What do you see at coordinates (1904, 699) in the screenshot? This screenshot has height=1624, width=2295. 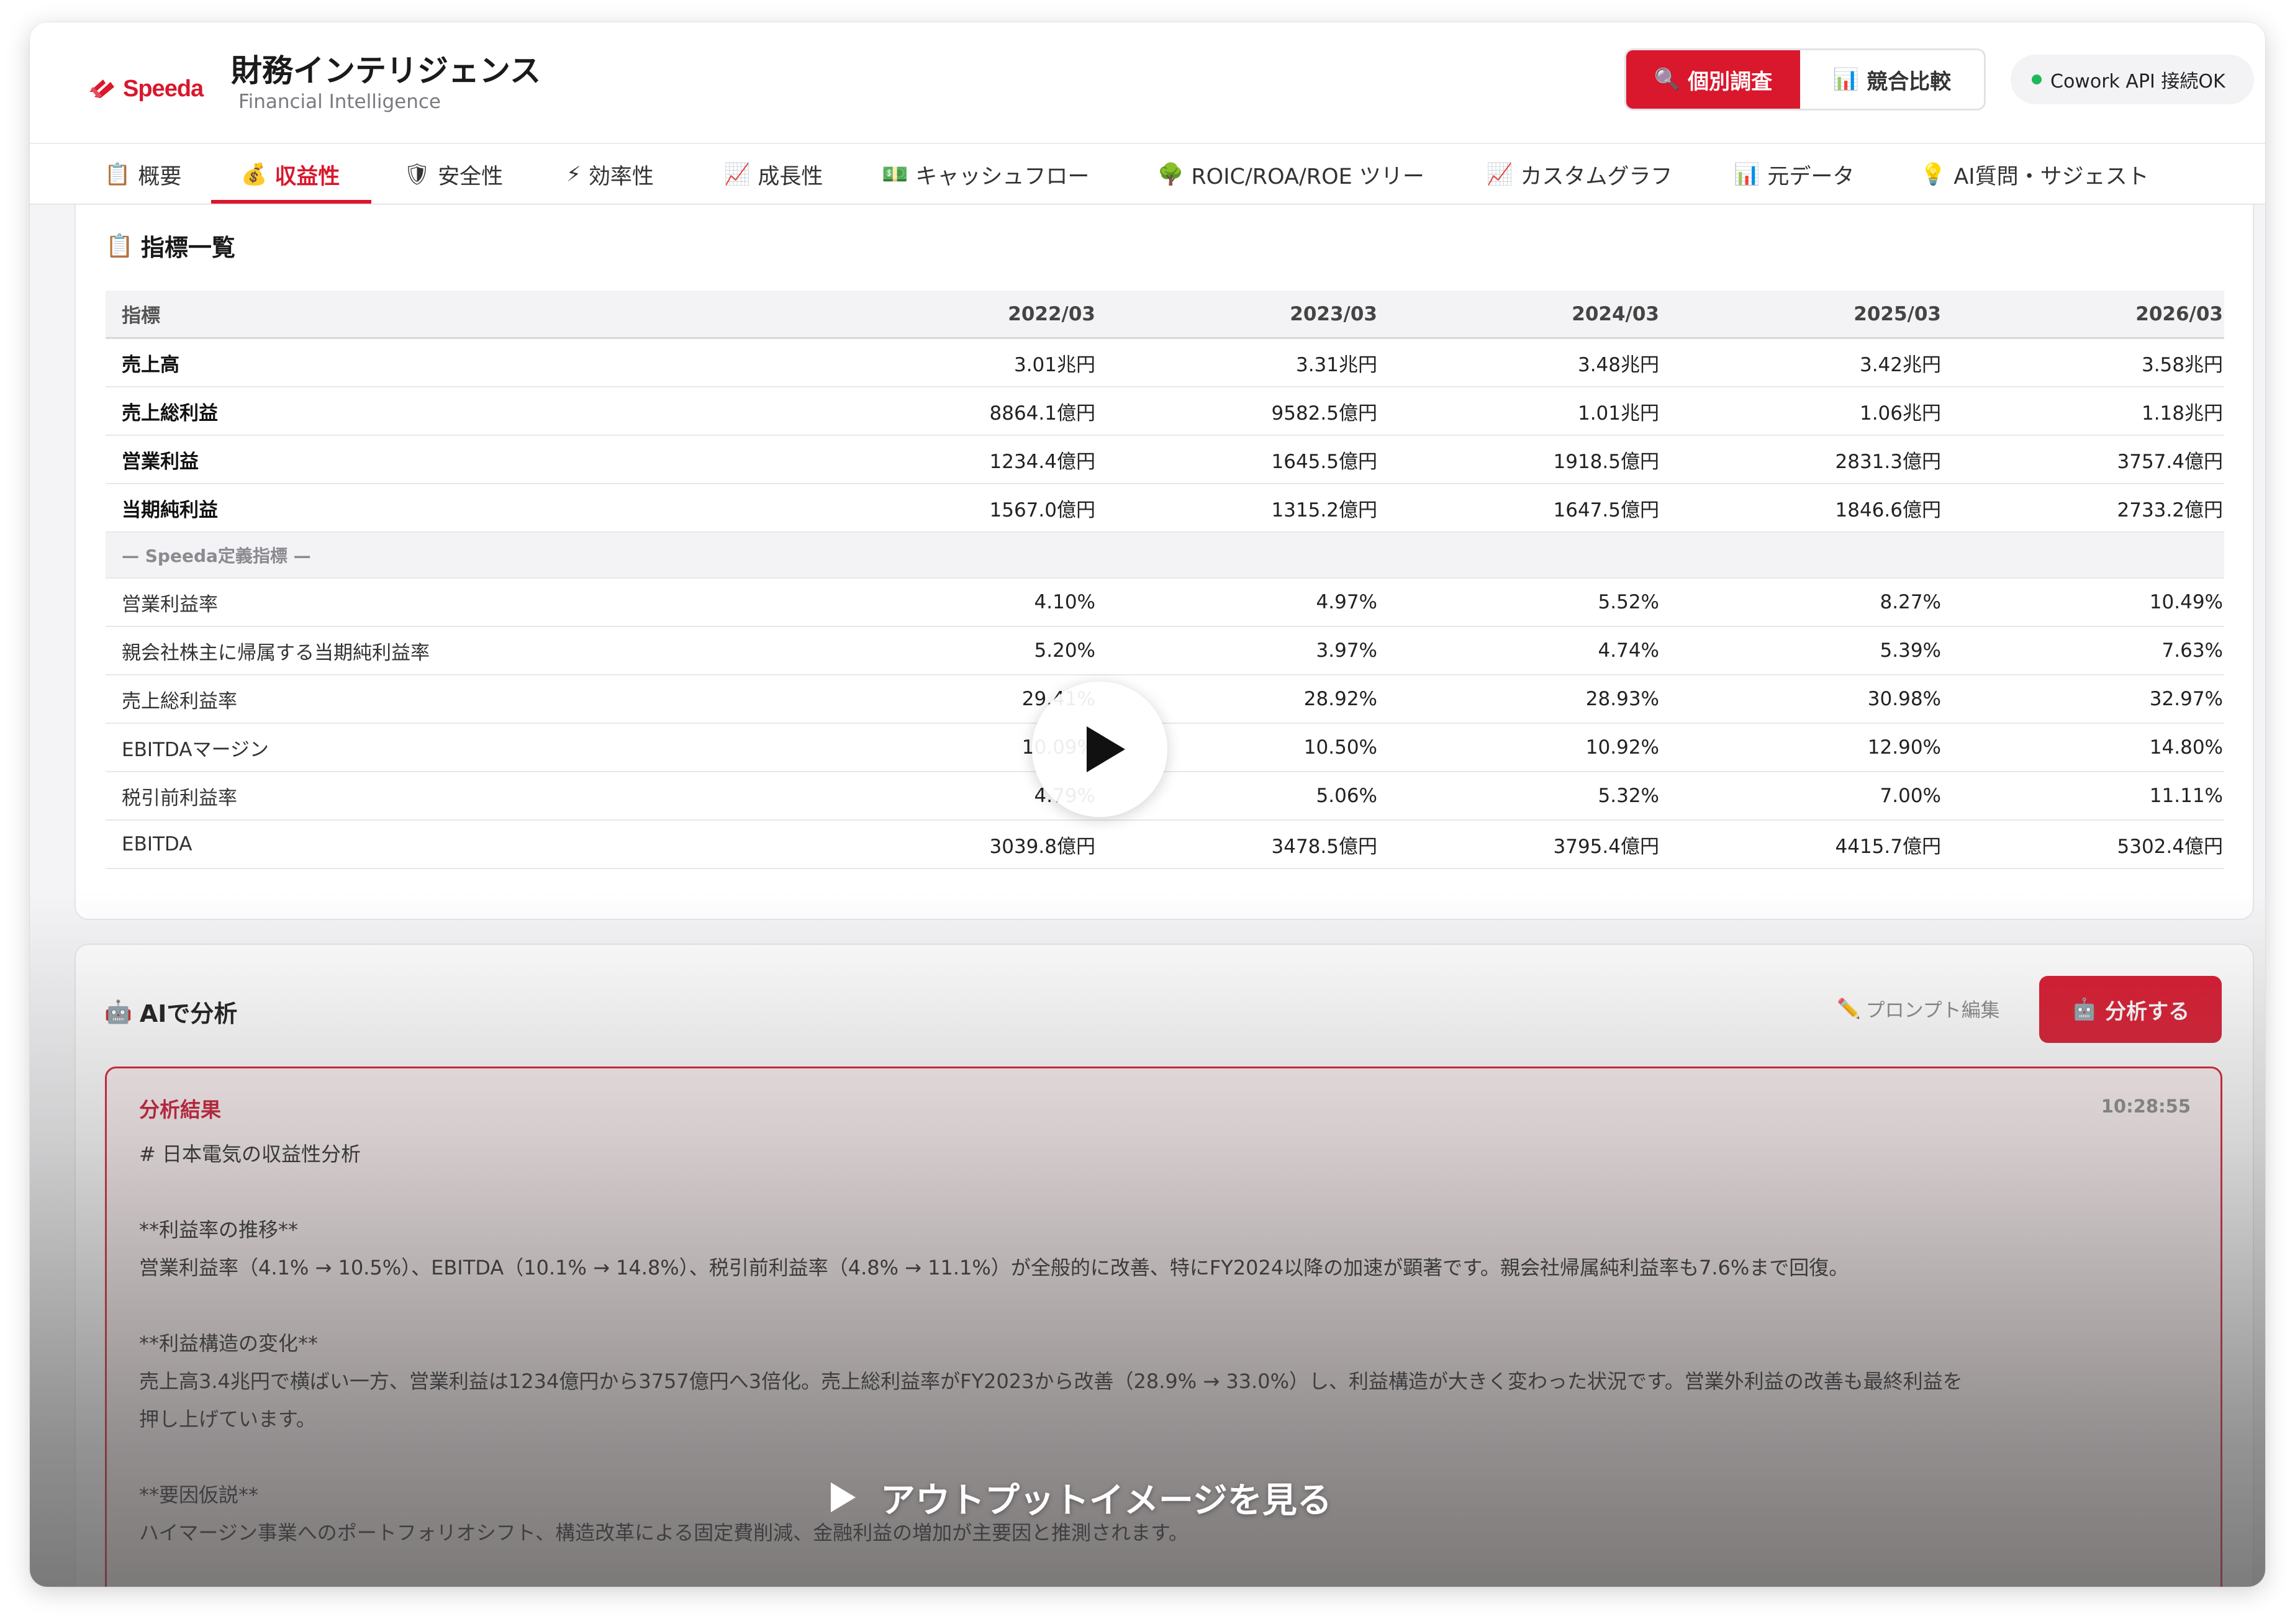 I see `table-cell: 30.98%` at bounding box center [1904, 699].